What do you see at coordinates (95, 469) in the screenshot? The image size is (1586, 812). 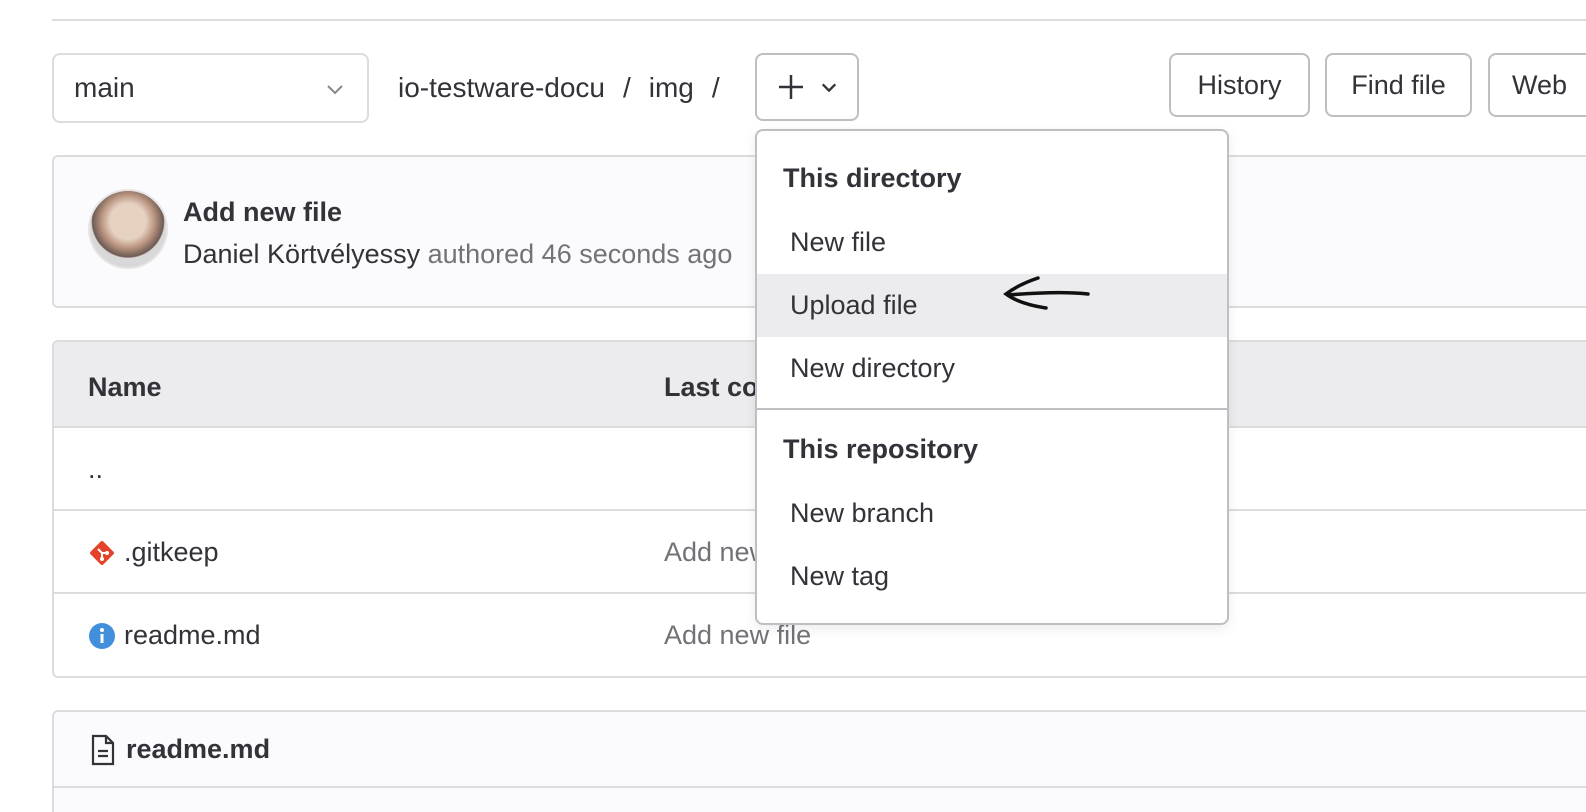 I see `parent-dir-link: ..` at bounding box center [95, 469].